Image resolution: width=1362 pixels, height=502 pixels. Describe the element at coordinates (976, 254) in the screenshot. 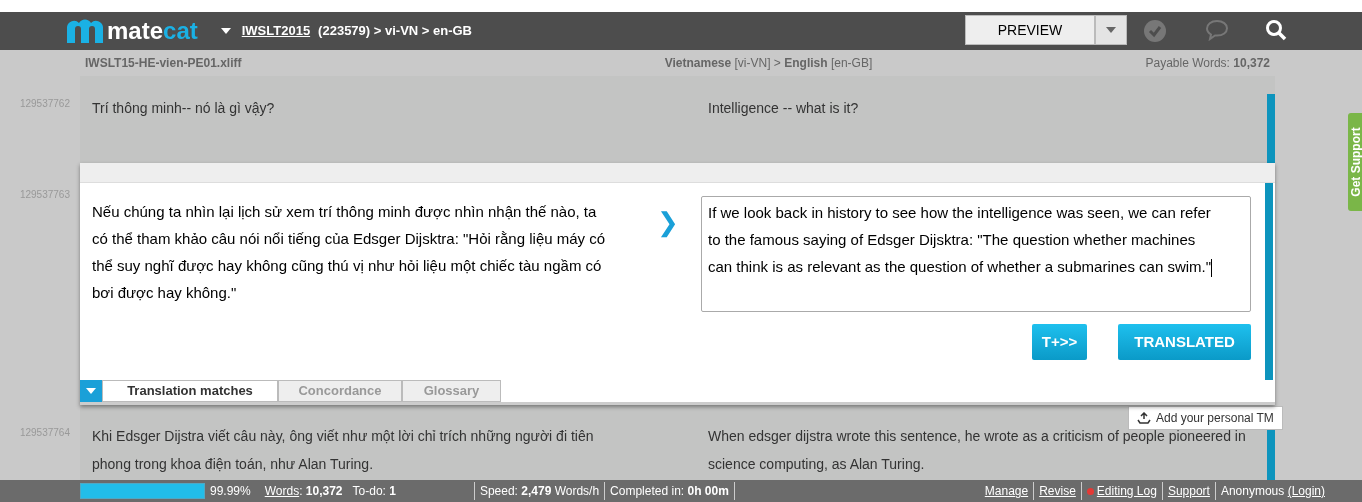

I see `target-text-field: If we look back in history to see how the intelligence was seen, we can refer to the famous saying of Edsger Dijsktra: "The question whether machines can think is as relevant as the question of whether a submarines can swim."` at that location.